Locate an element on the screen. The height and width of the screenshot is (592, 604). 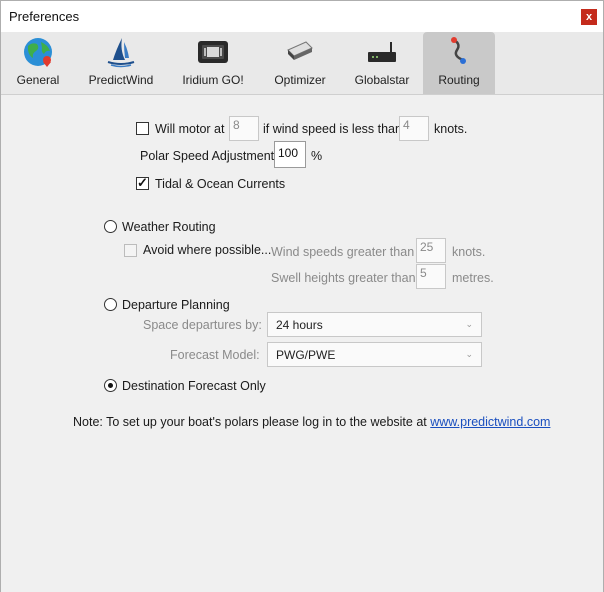
sail-icon is located at coordinates (121, 53).